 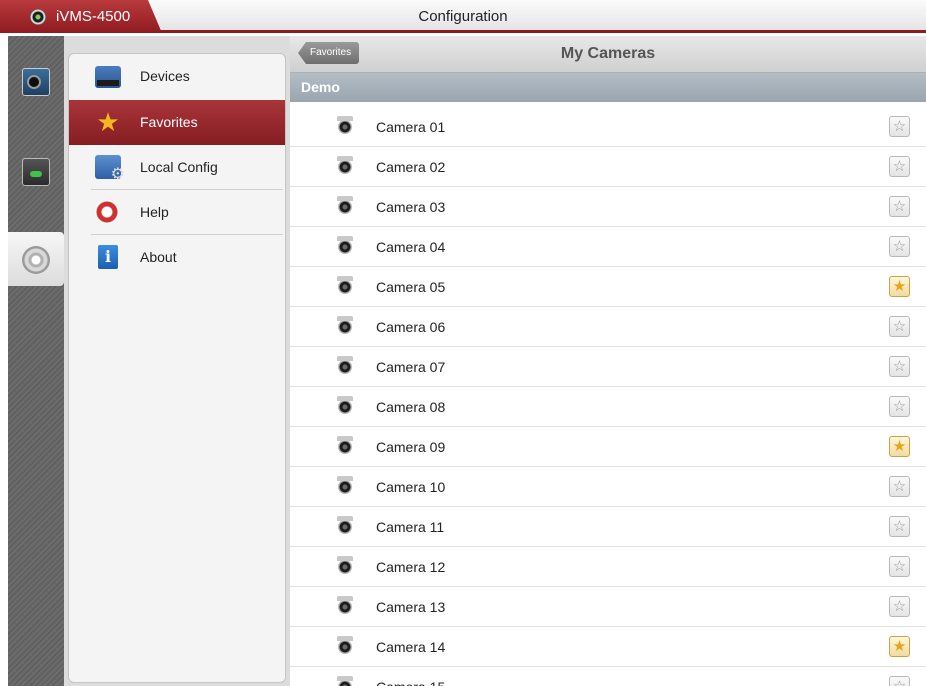 What do you see at coordinates (108, 122) in the screenshot?
I see `star-icon: ★` at bounding box center [108, 122].